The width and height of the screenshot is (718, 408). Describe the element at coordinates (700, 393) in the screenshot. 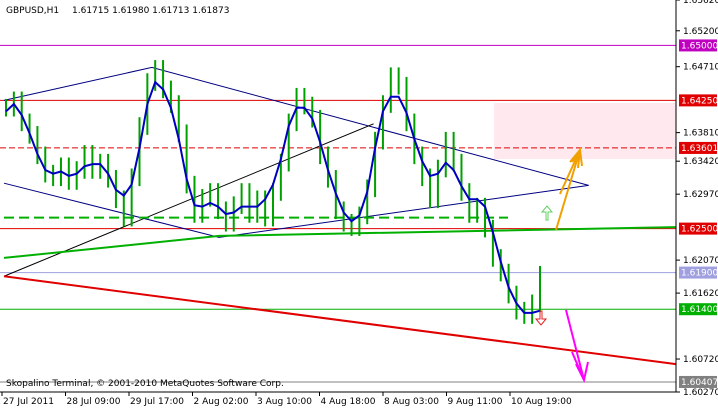

I see `y-tick-label: 1.60270` at that location.